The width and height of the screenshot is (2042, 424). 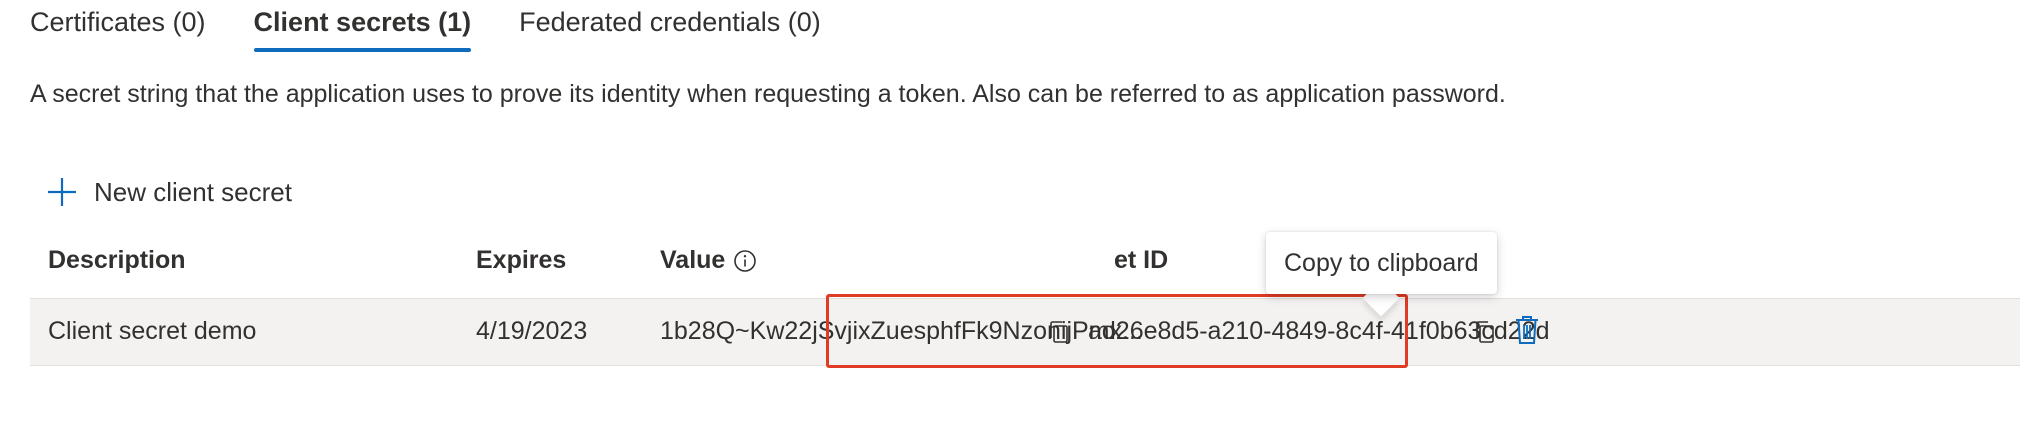 What do you see at coordinates (1025, 264) in the screenshot?
I see `table-header: Description Expires Value et ID` at bounding box center [1025, 264].